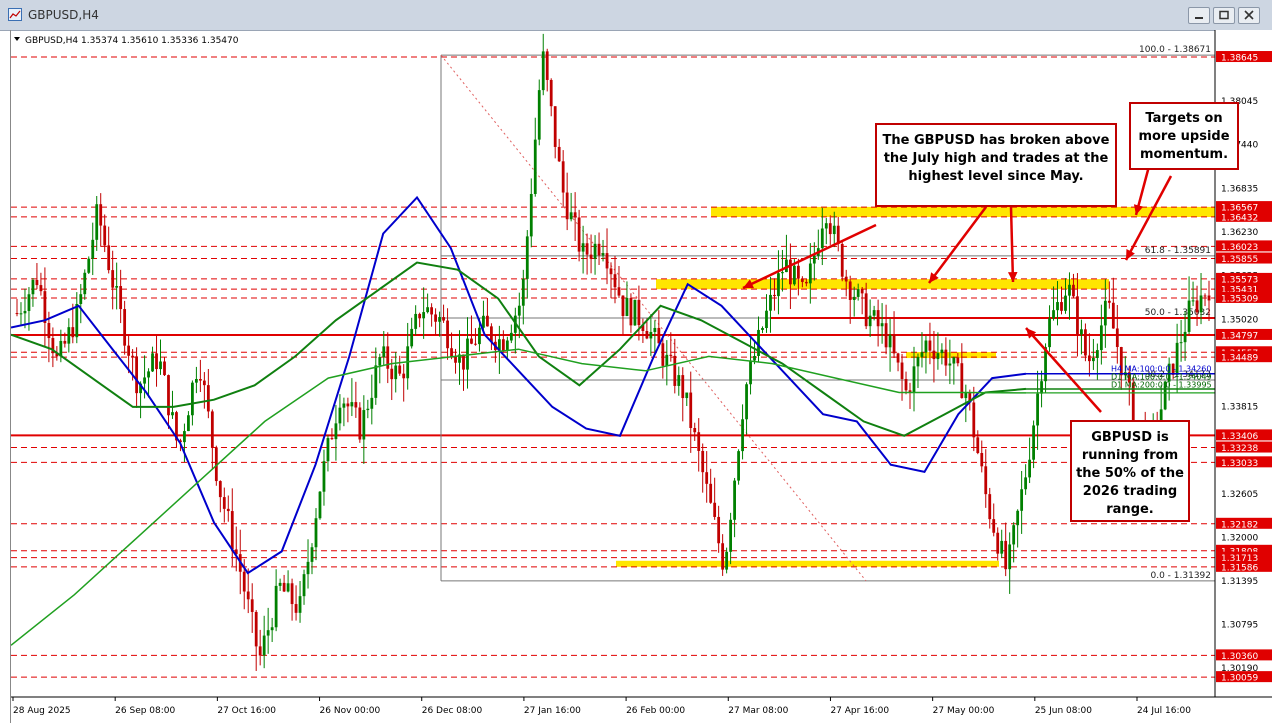 The width and height of the screenshot is (1272, 723). What do you see at coordinates (1239, 437) in the screenshot?
I see `price-axis-label: 1.33406` at bounding box center [1239, 437].